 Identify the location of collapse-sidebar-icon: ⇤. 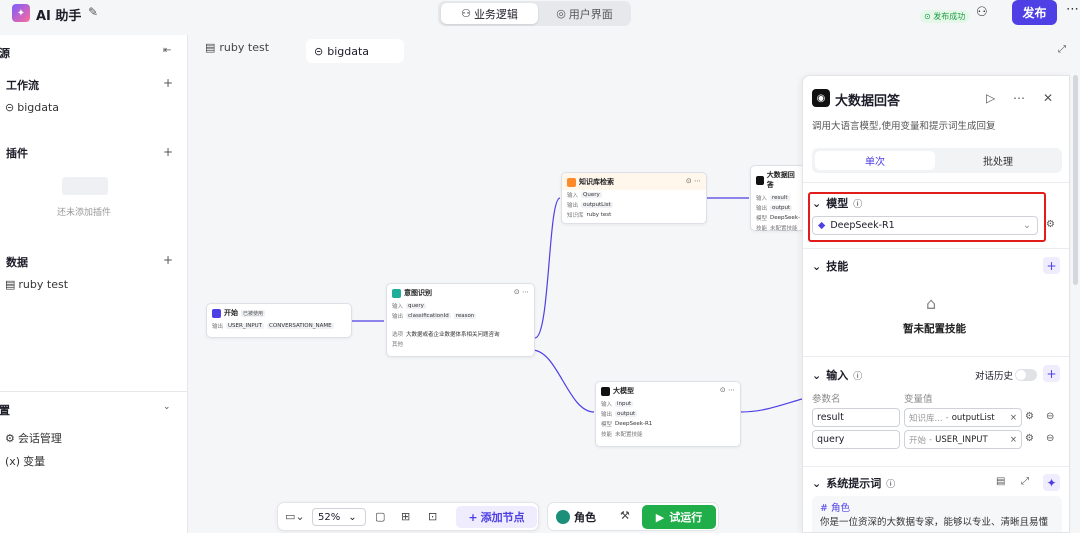
(167, 50).